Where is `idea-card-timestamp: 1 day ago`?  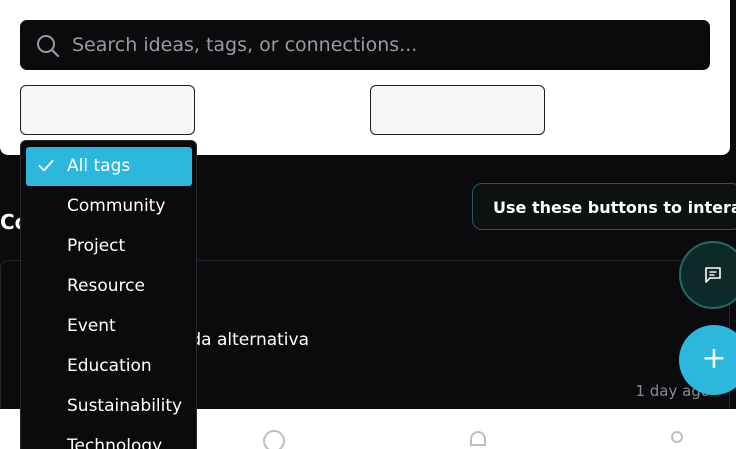
idea-card-timestamp: 1 day ago is located at coordinates (672, 391).